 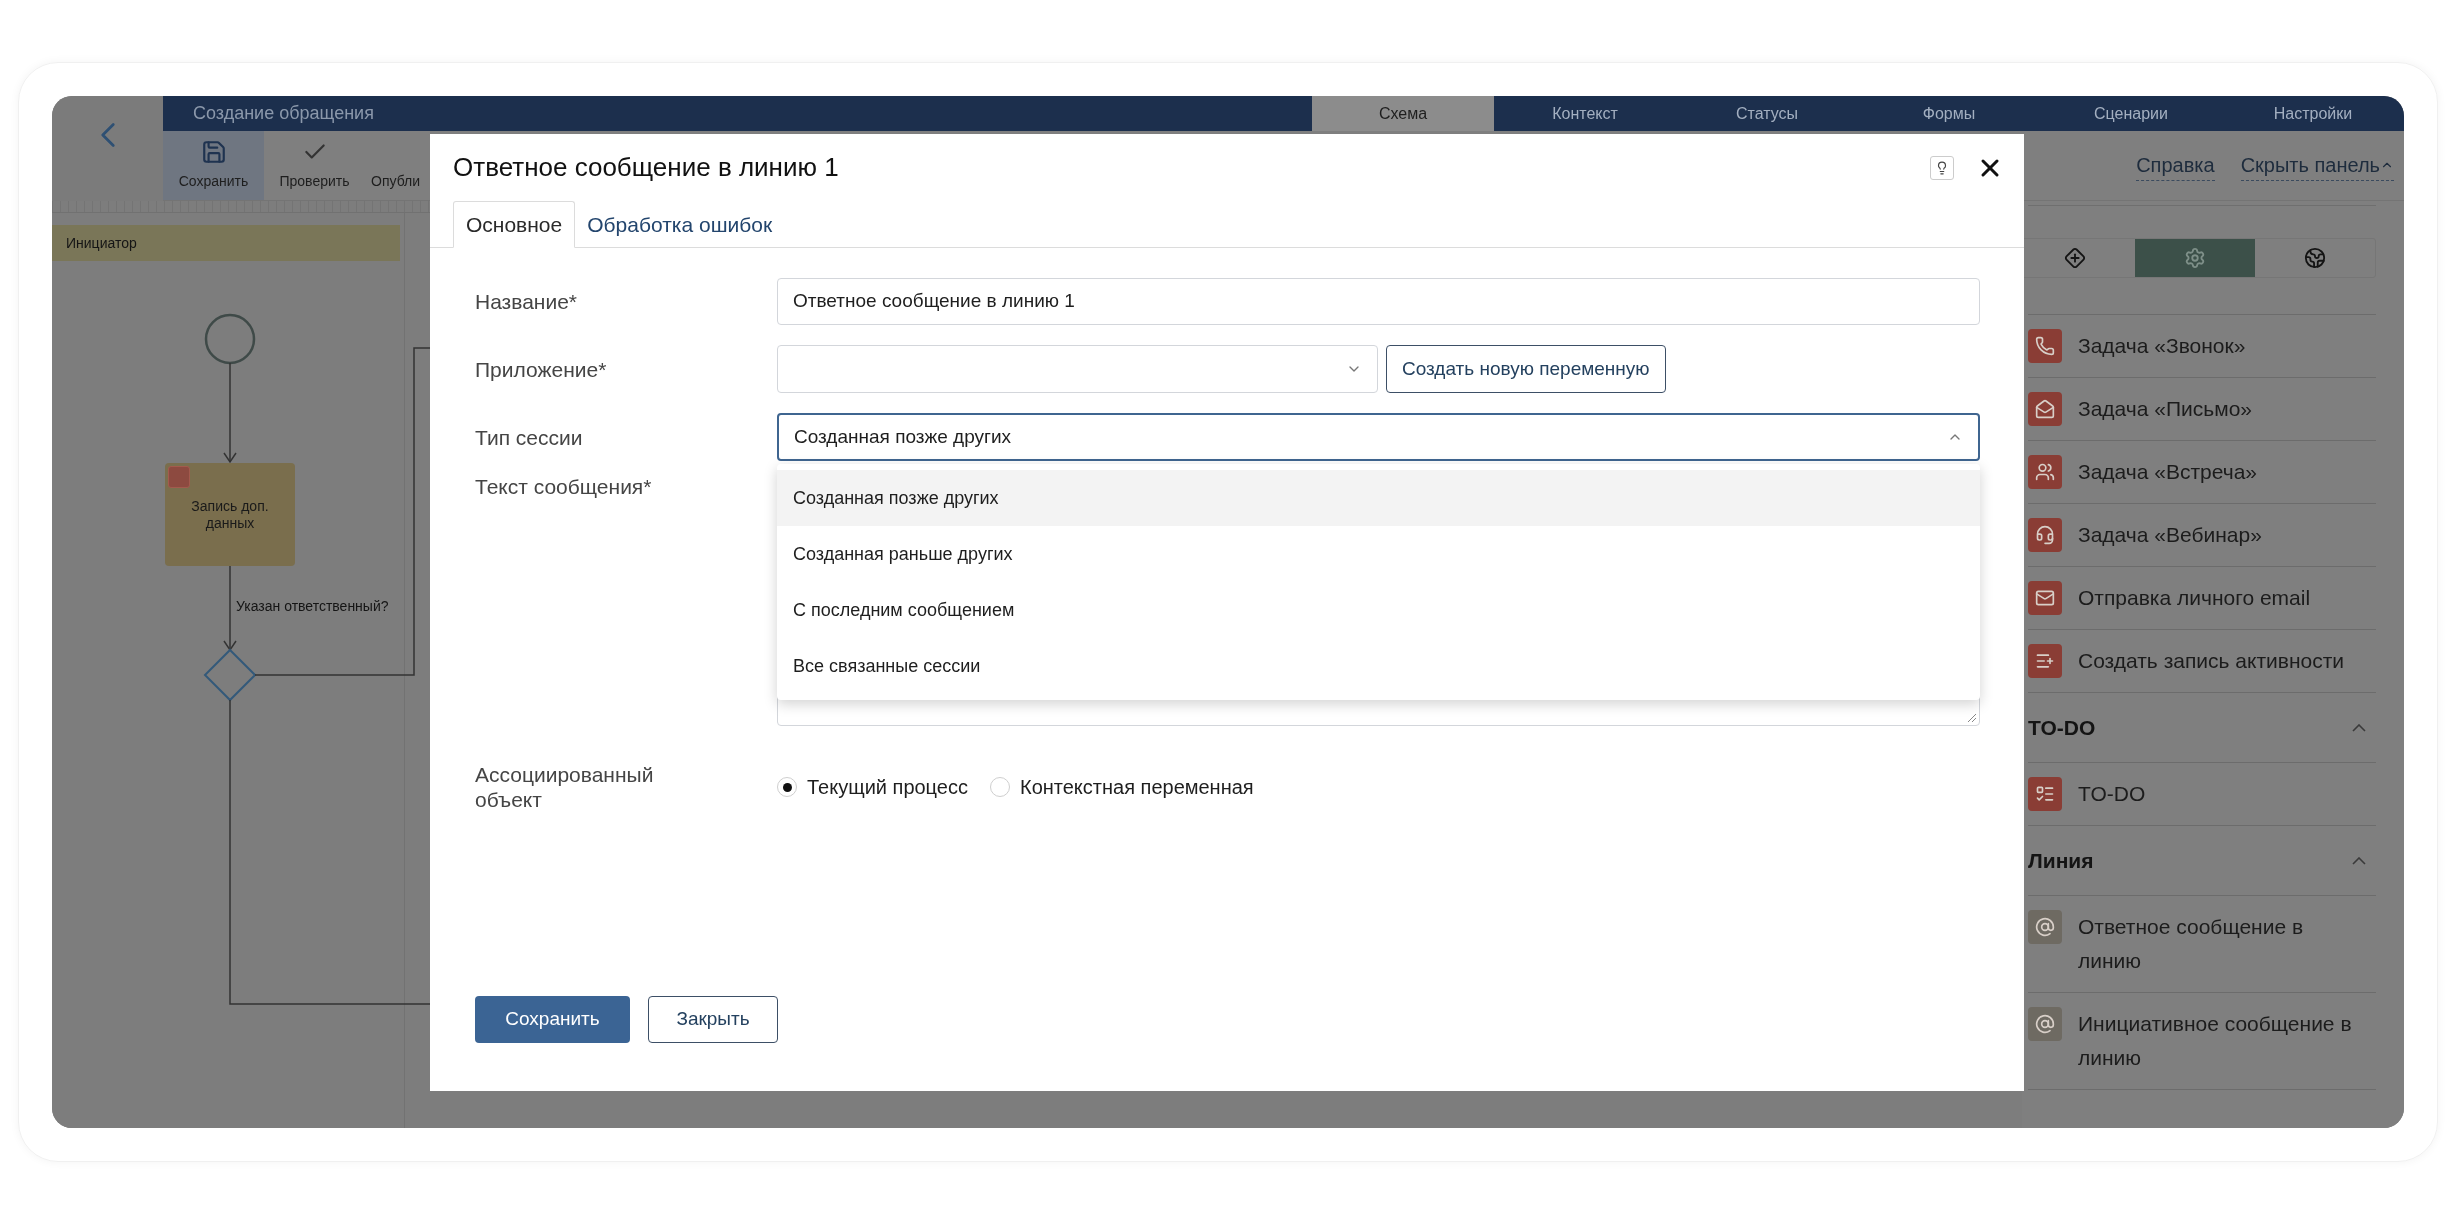 I want to click on field-label: Текст сообщения*, so click(x=564, y=486).